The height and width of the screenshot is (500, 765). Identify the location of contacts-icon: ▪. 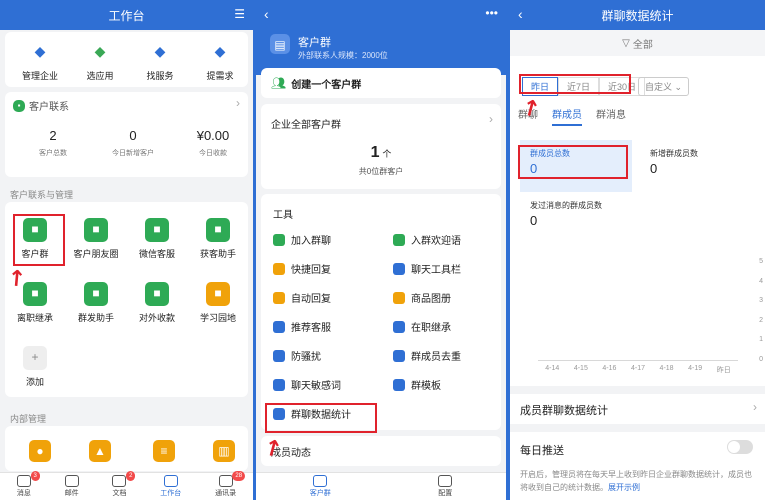
(19, 105).